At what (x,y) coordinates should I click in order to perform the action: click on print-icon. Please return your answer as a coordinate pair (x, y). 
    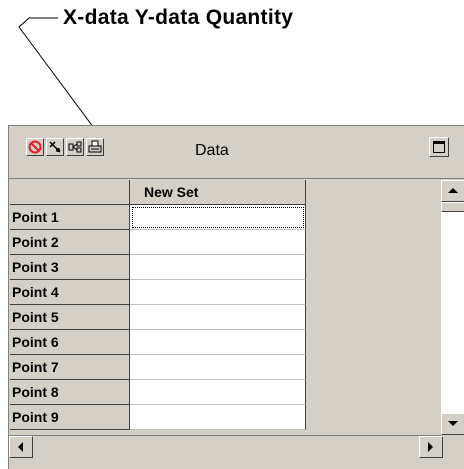
    Looking at the image, I should click on (95, 146).